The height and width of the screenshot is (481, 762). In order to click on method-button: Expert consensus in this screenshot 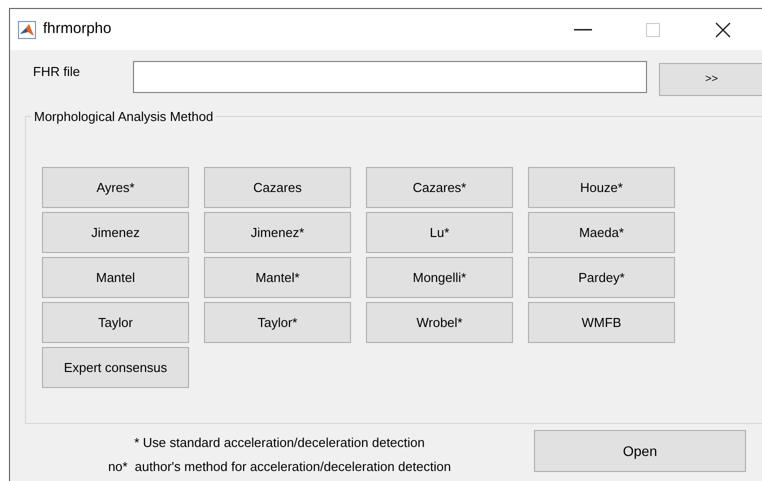, I will do `click(115, 367)`.